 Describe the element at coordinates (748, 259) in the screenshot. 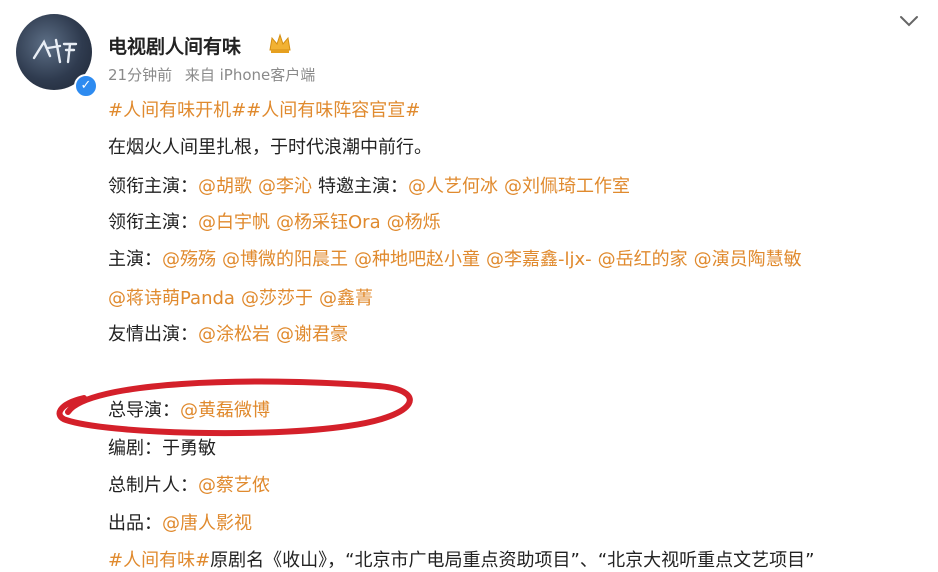

I see `mention-link: @演员陶慧敏` at that location.